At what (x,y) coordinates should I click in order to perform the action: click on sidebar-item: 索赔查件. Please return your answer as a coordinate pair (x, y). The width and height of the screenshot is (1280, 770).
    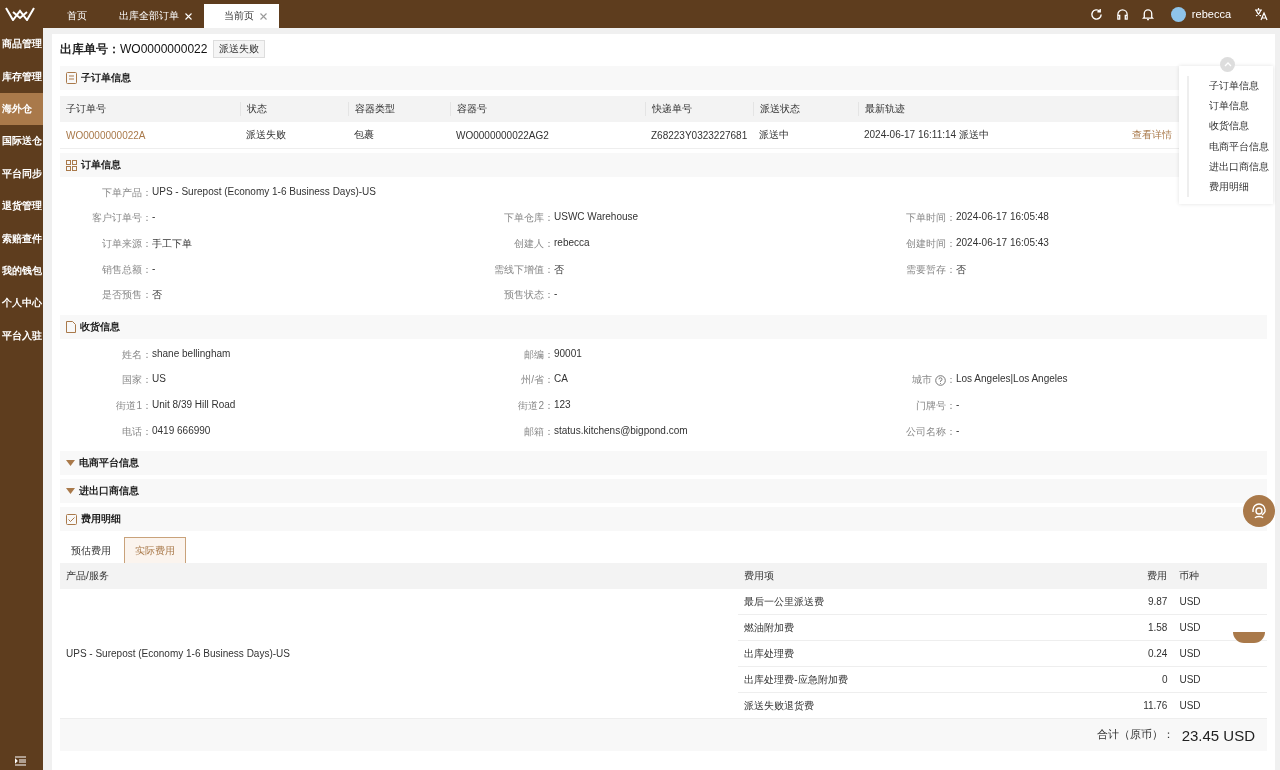
    Looking at the image, I should click on (21, 238).